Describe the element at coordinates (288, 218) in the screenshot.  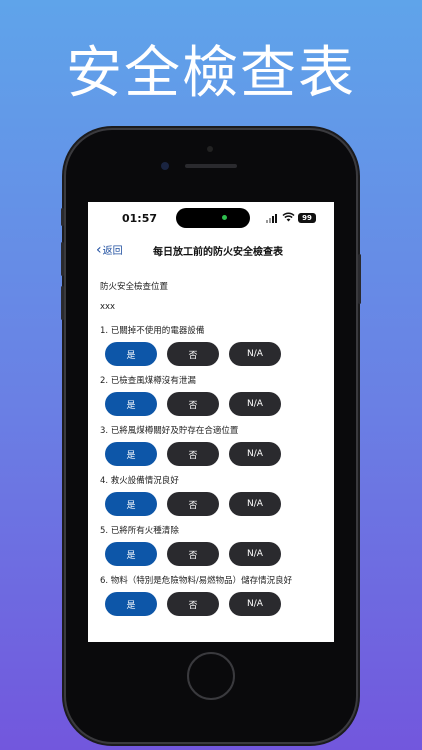
I see `wifi-icon` at that location.